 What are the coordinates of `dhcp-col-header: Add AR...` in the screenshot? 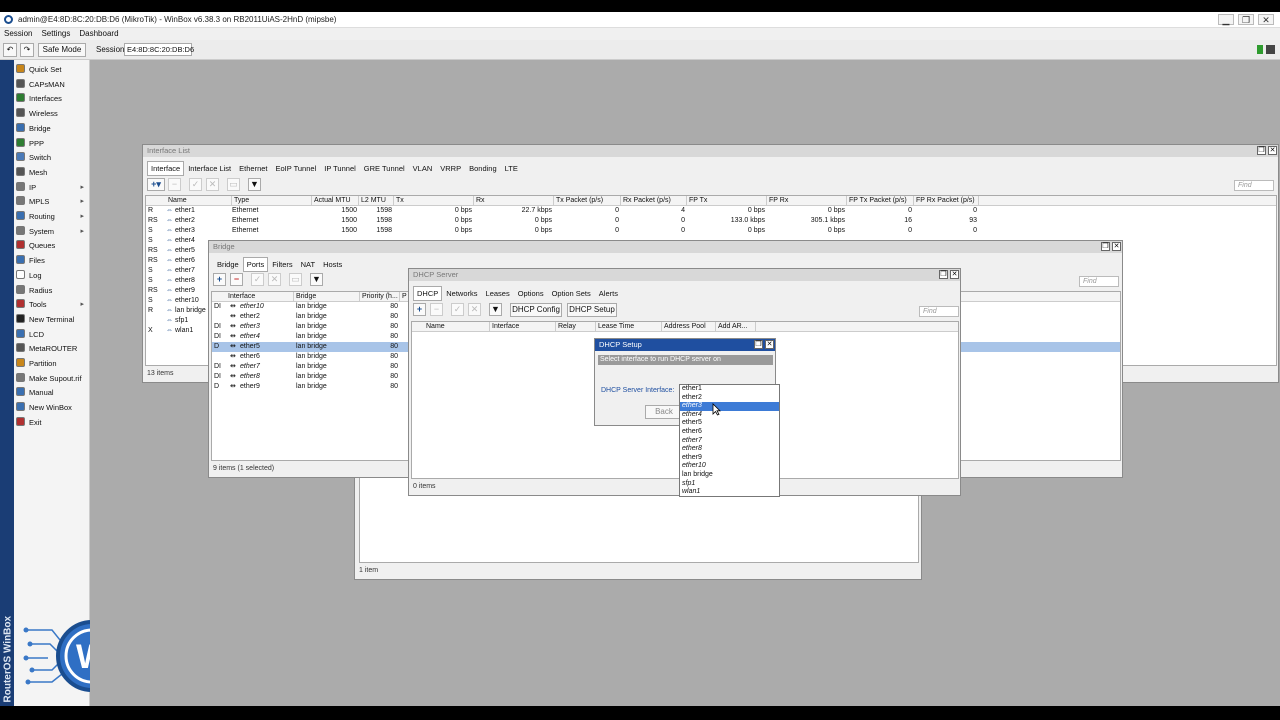 It's located at (736, 327).